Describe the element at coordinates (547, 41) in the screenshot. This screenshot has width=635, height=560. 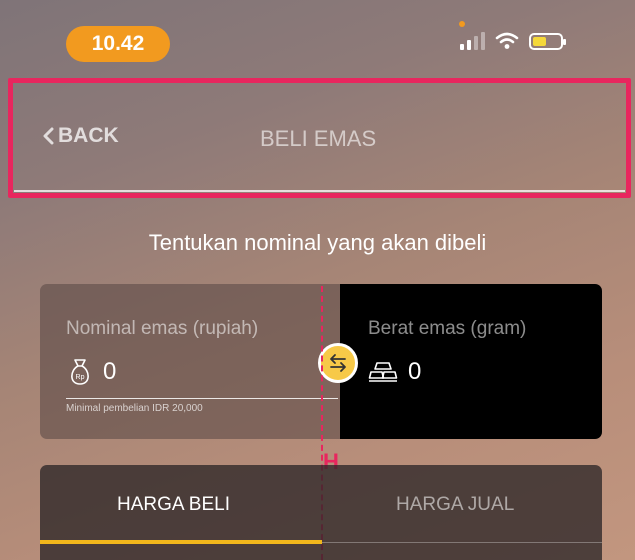
I see `battery-icon` at that location.